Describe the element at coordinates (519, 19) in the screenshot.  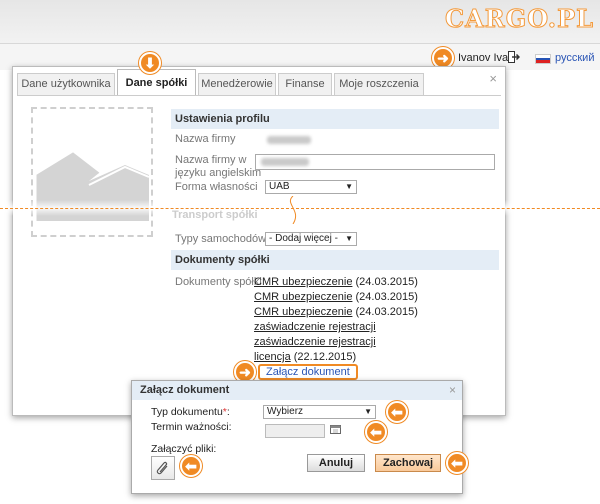
I see `logo: CARGO.PL` at that location.